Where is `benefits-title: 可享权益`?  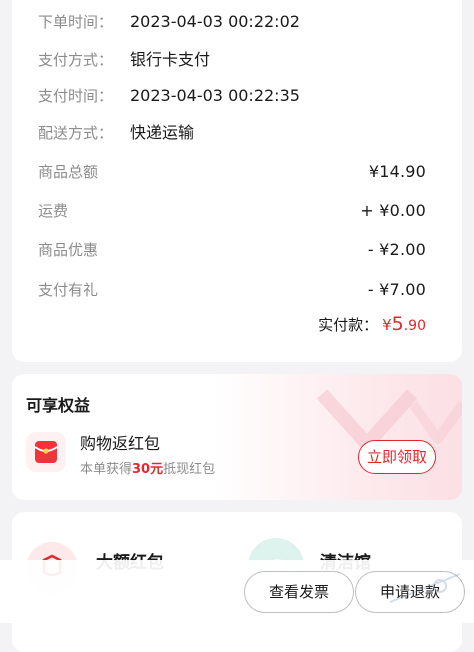
benefits-title: 可享权益 is located at coordinates (58, 405).